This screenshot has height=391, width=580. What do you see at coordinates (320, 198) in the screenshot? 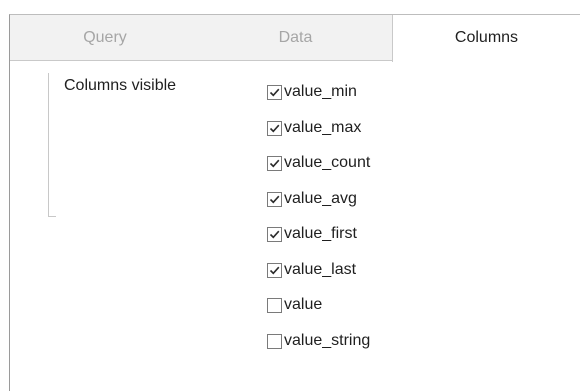
I see `column-option-label: value_avg` at bounding box center [320, 198].